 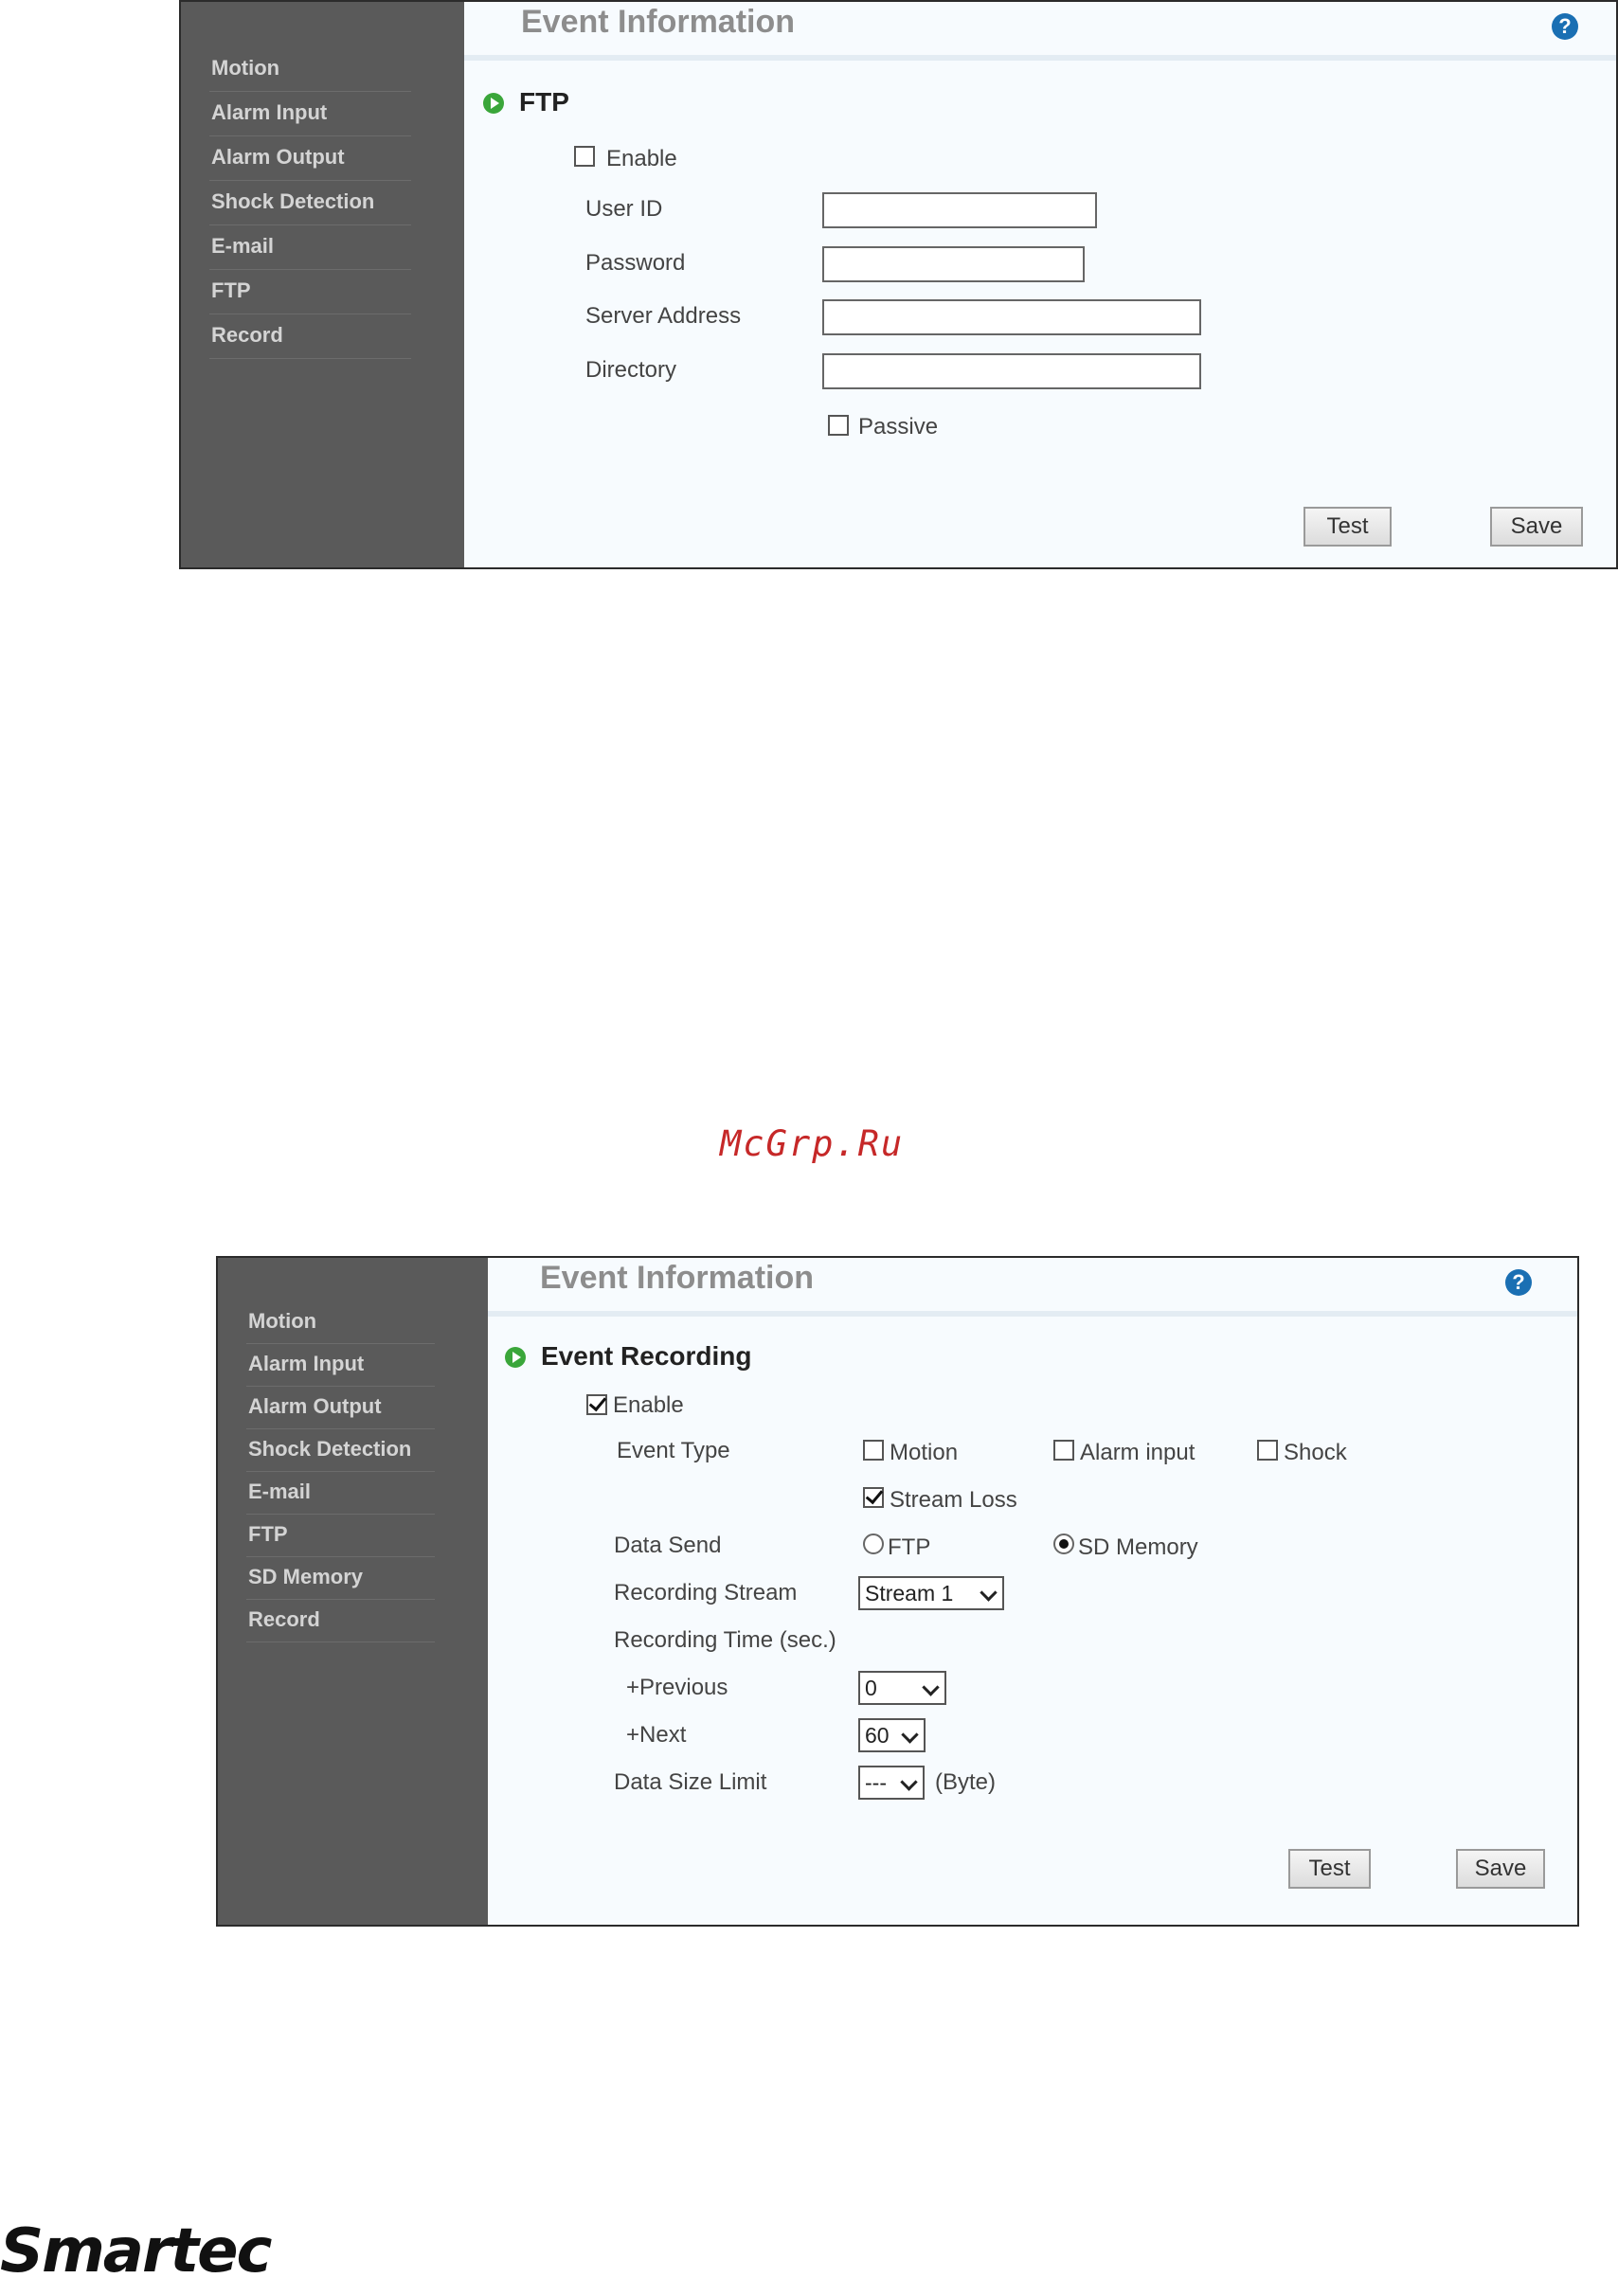 I want to click on alarm-input-label: Alarm input, so click(x=1138, y=1452).